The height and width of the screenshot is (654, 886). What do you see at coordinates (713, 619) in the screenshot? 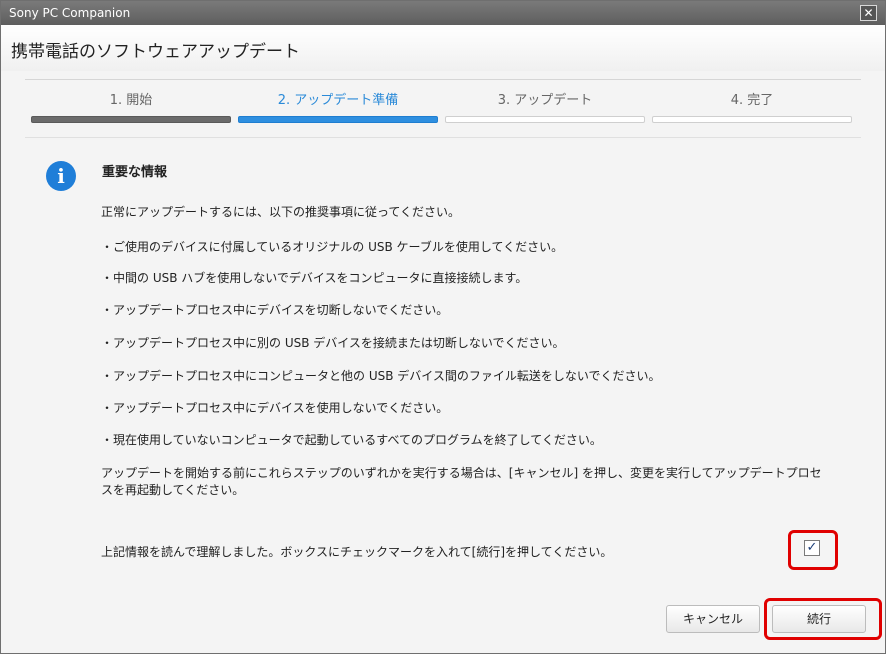
I see `cancel-button: キャンセル` at bounding box center [713, 619].